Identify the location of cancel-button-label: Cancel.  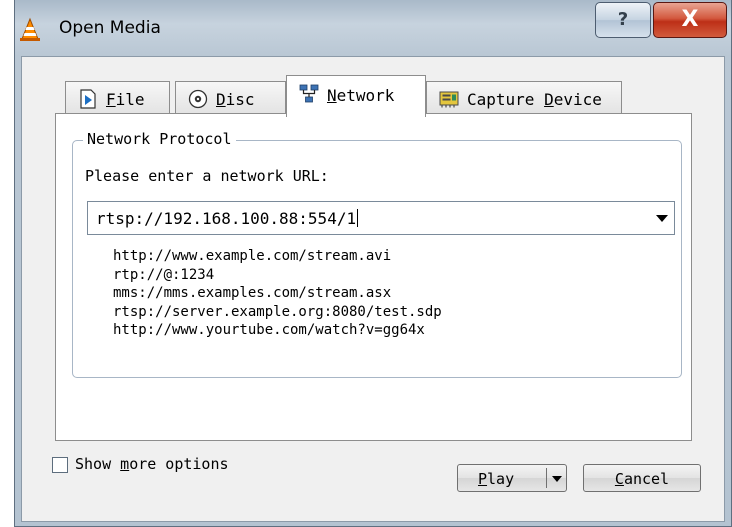
(642, 479).